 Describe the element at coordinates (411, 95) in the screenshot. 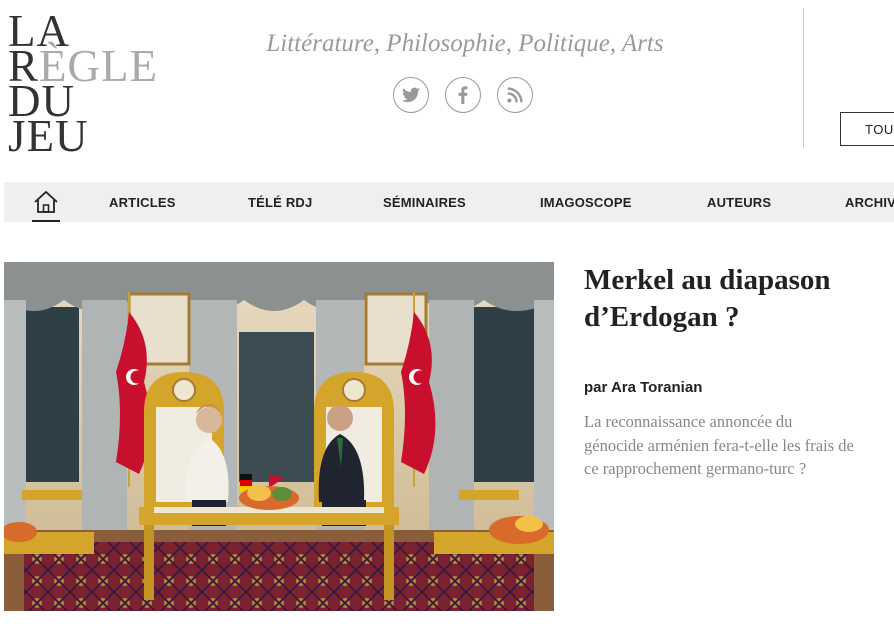

I see `twitter-icon` at that location.